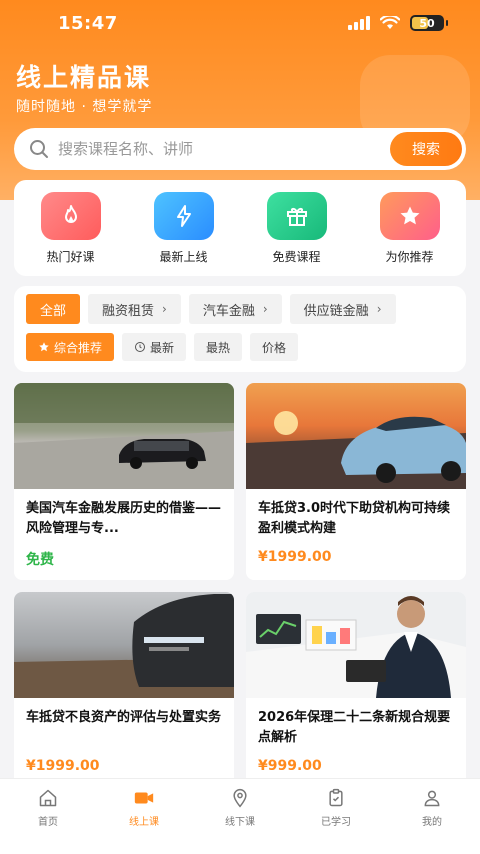 This screenshot has width=480, height=854. I want to click on sort-recommended: 综合推荐, so click(70, 347).